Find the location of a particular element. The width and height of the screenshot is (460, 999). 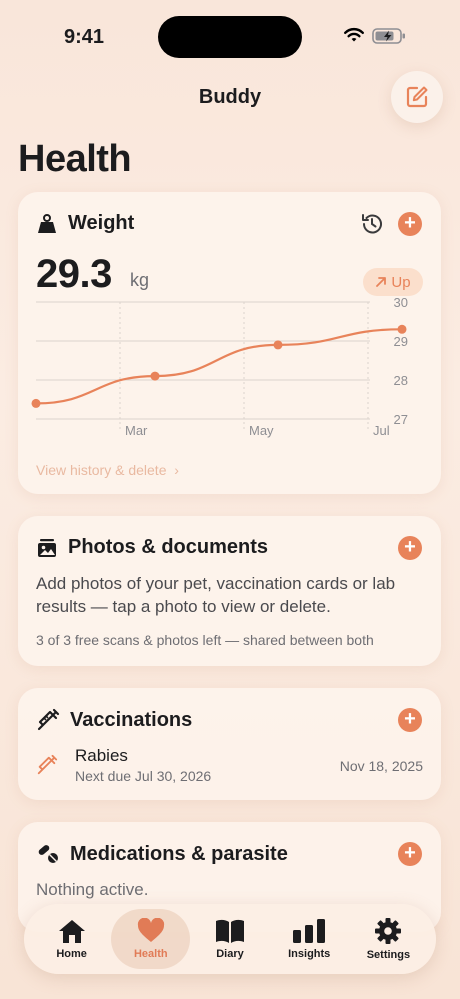

x-tick-label: Mar is located at coordinates (136, 430).